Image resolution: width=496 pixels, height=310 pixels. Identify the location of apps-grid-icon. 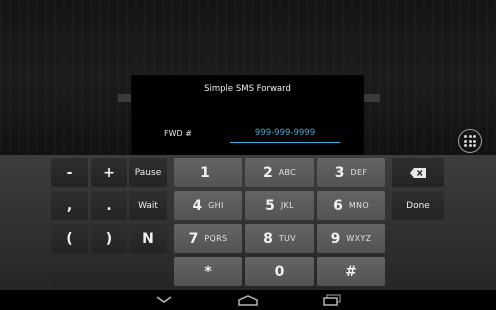
(470, 141).